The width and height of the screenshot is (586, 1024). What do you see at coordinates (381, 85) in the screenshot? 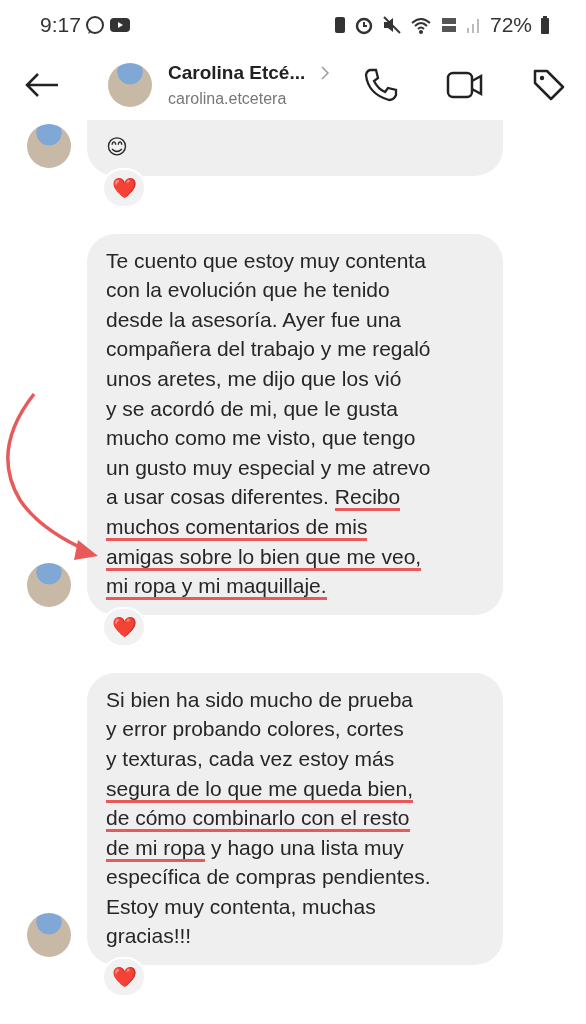
I see `phone-icon` at bounding box center [381, 85].